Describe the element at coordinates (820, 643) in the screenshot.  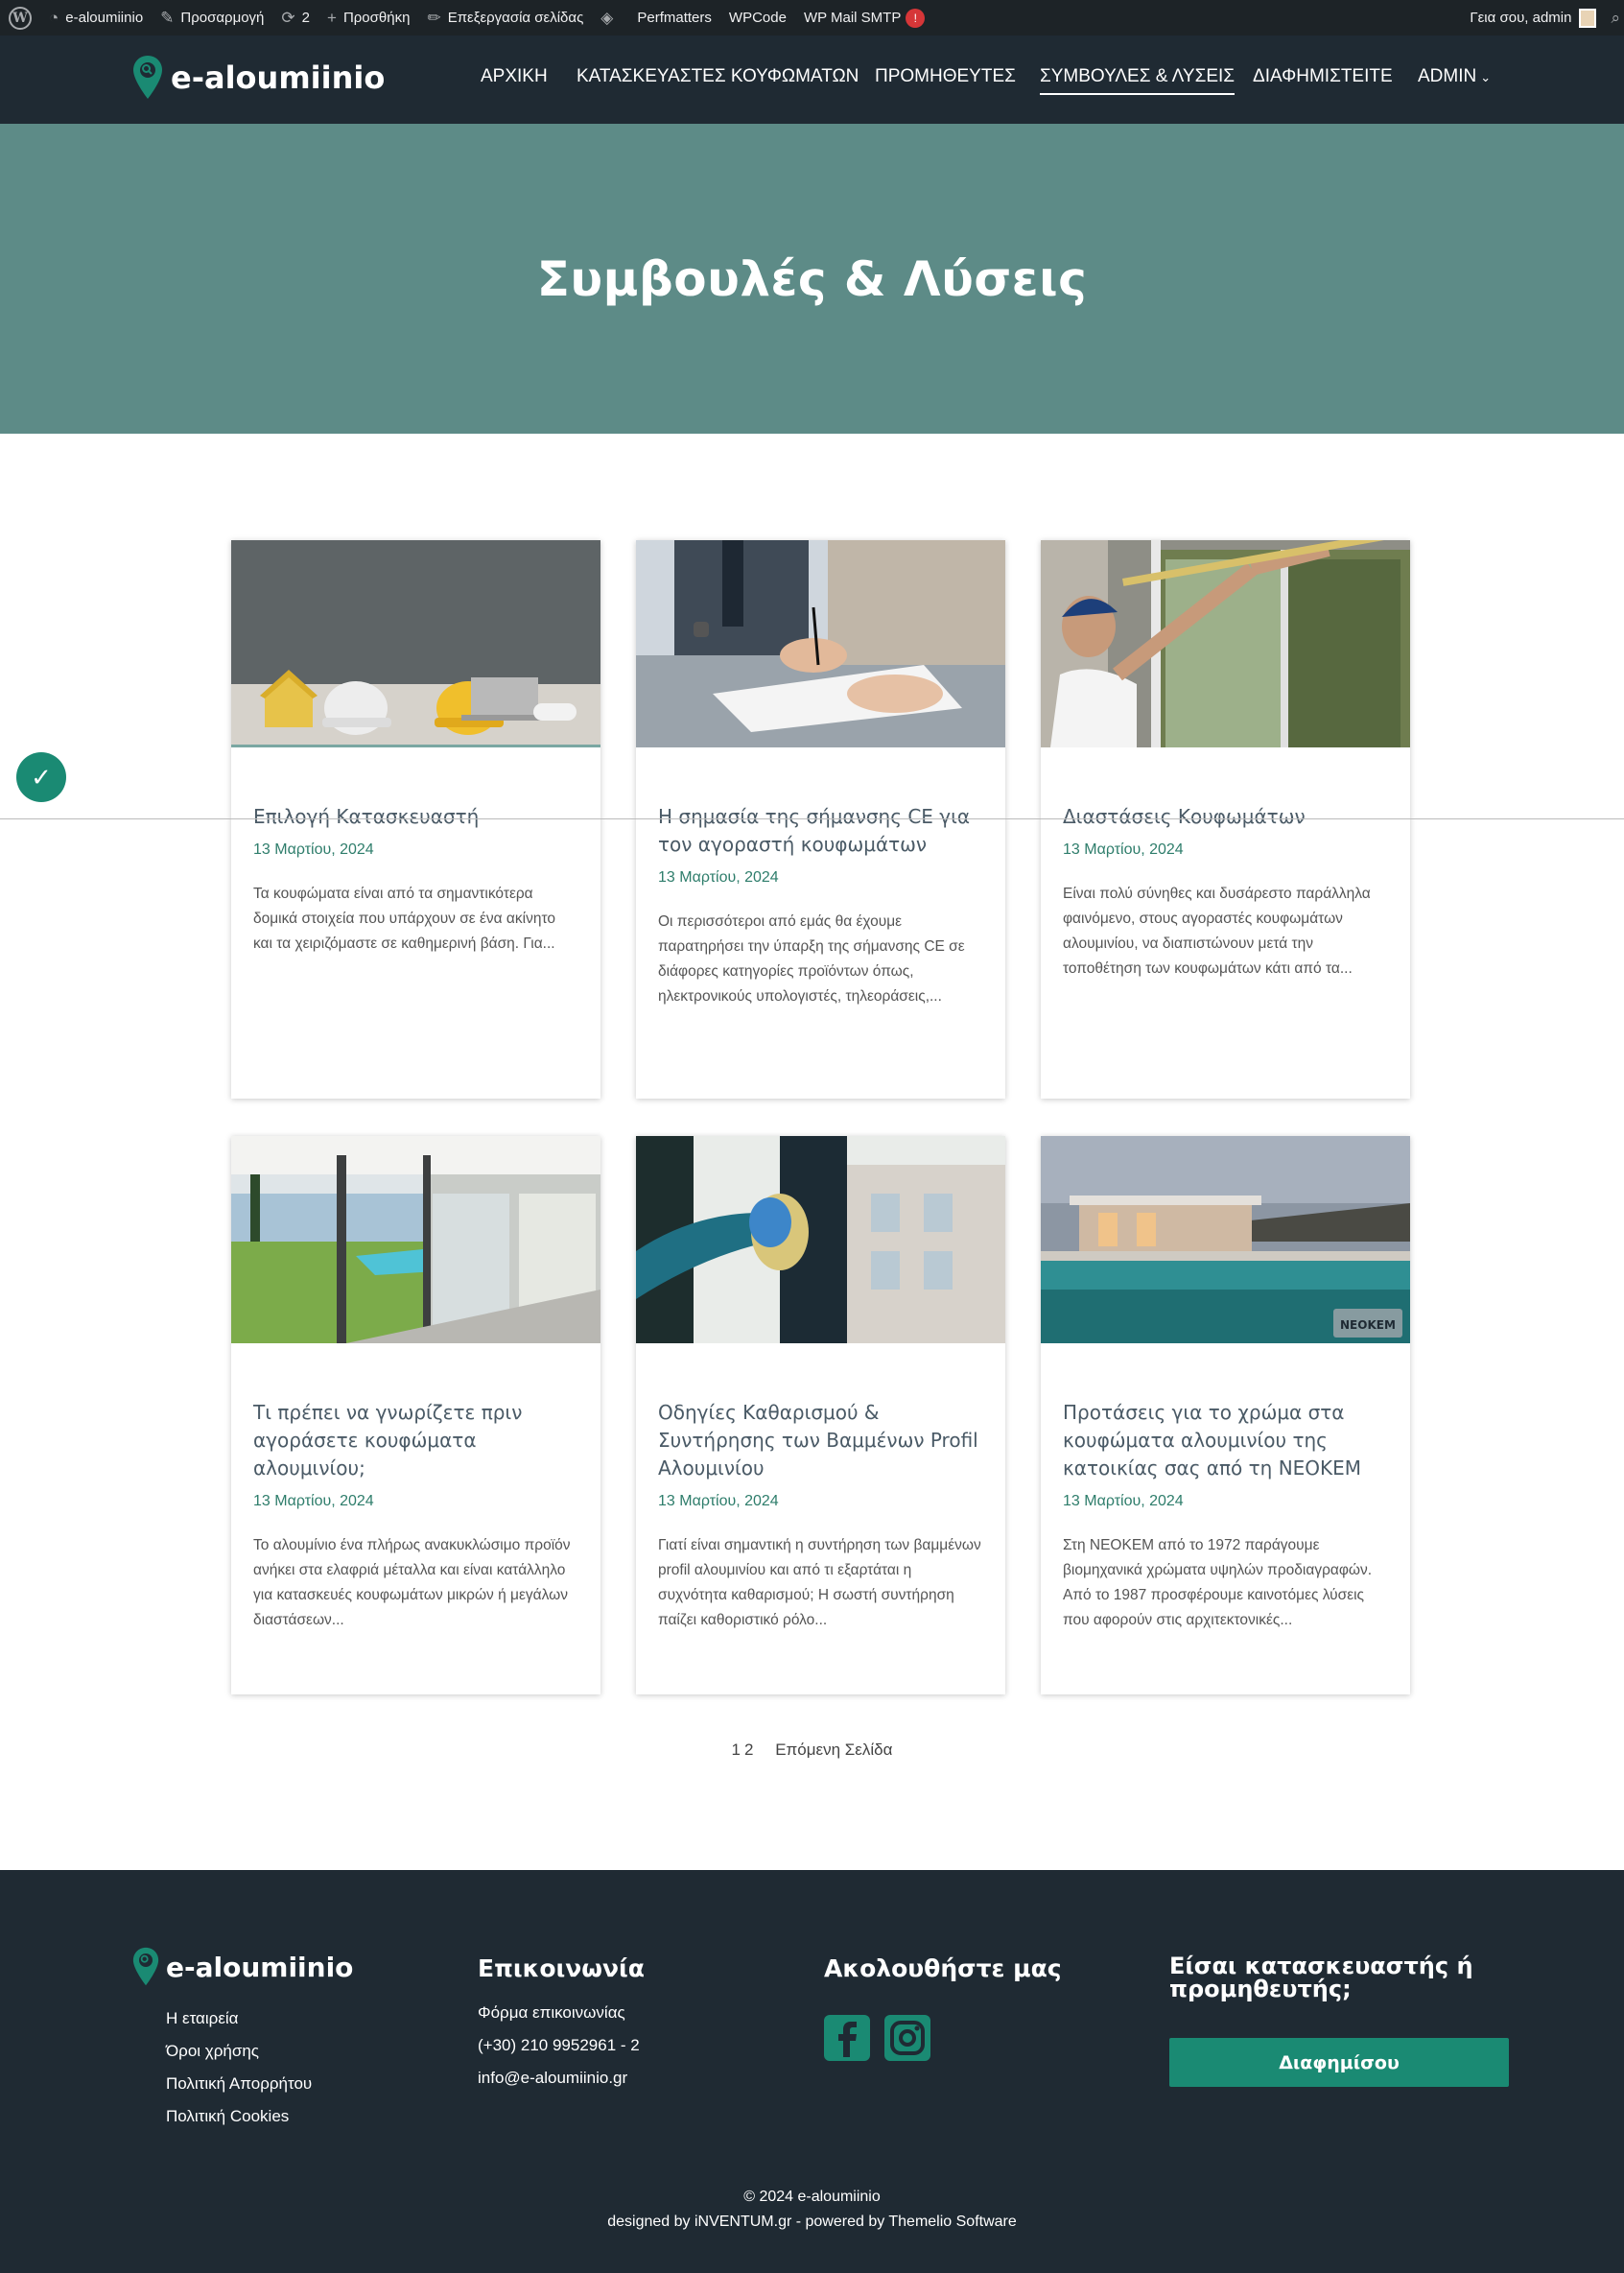
I see `post-thumbnail-signing` at that location.